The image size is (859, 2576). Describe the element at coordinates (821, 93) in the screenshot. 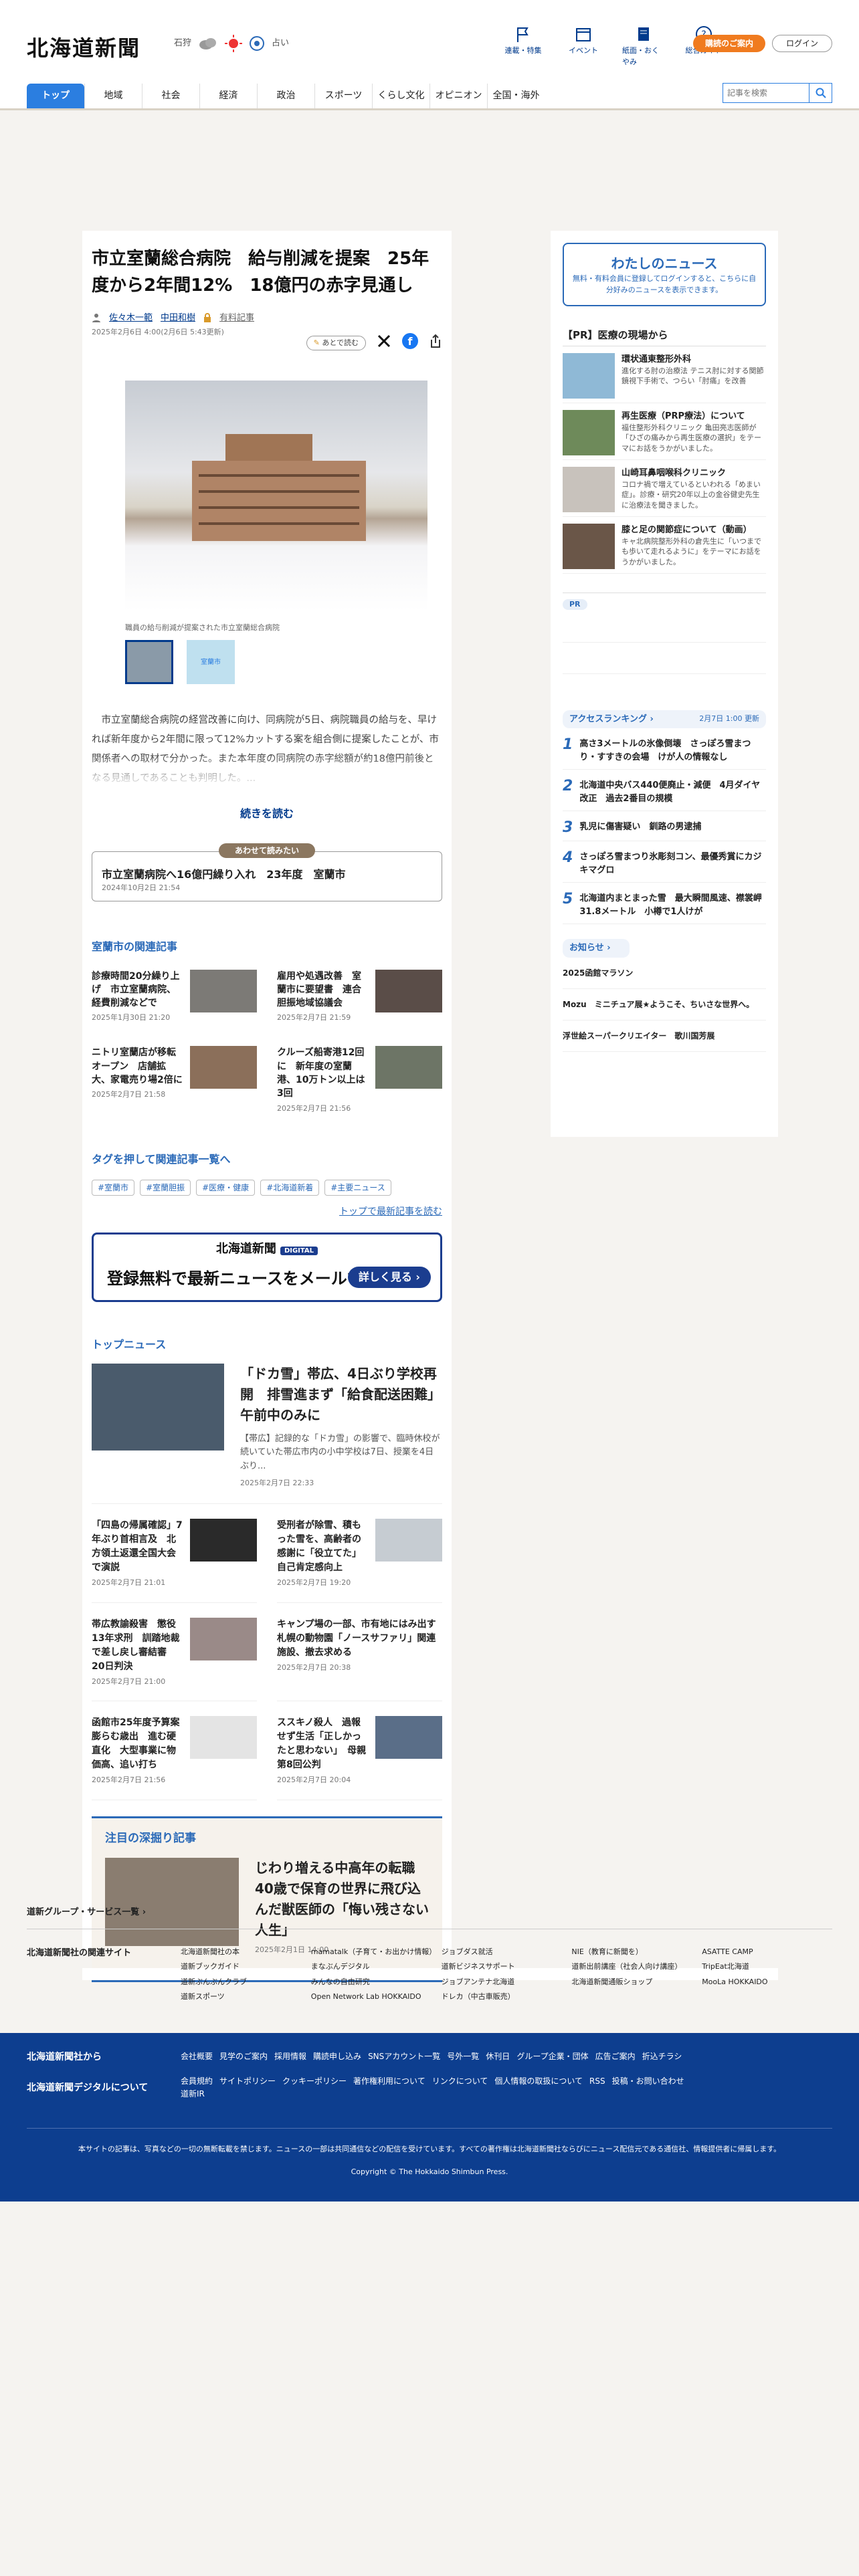

I see `search-button` at that location.